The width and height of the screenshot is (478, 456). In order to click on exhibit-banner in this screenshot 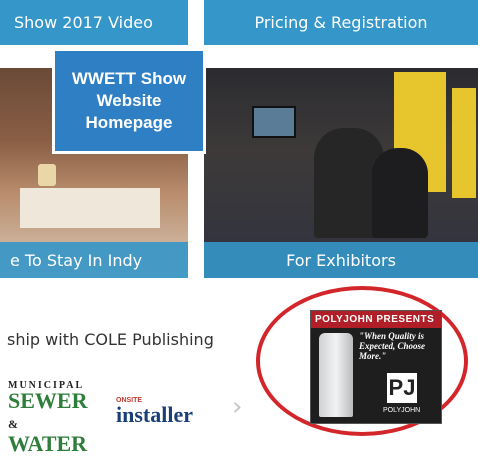, I will do `click(464, 143)`.